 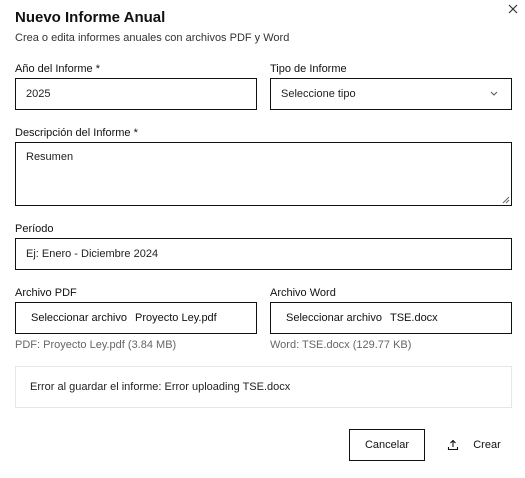 I want to click on create-button-label: Crear, so click(x=487, y=445).